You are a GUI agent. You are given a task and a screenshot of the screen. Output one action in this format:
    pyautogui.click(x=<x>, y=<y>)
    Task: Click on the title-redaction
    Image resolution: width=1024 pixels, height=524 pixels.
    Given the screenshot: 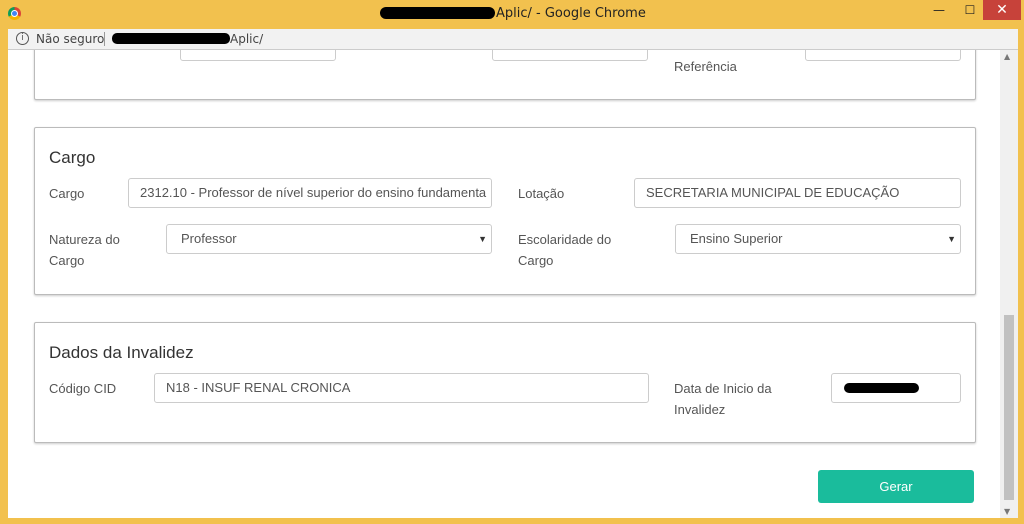 What is the action you would take?
    pyautogui.click(x=437, y=13)
    